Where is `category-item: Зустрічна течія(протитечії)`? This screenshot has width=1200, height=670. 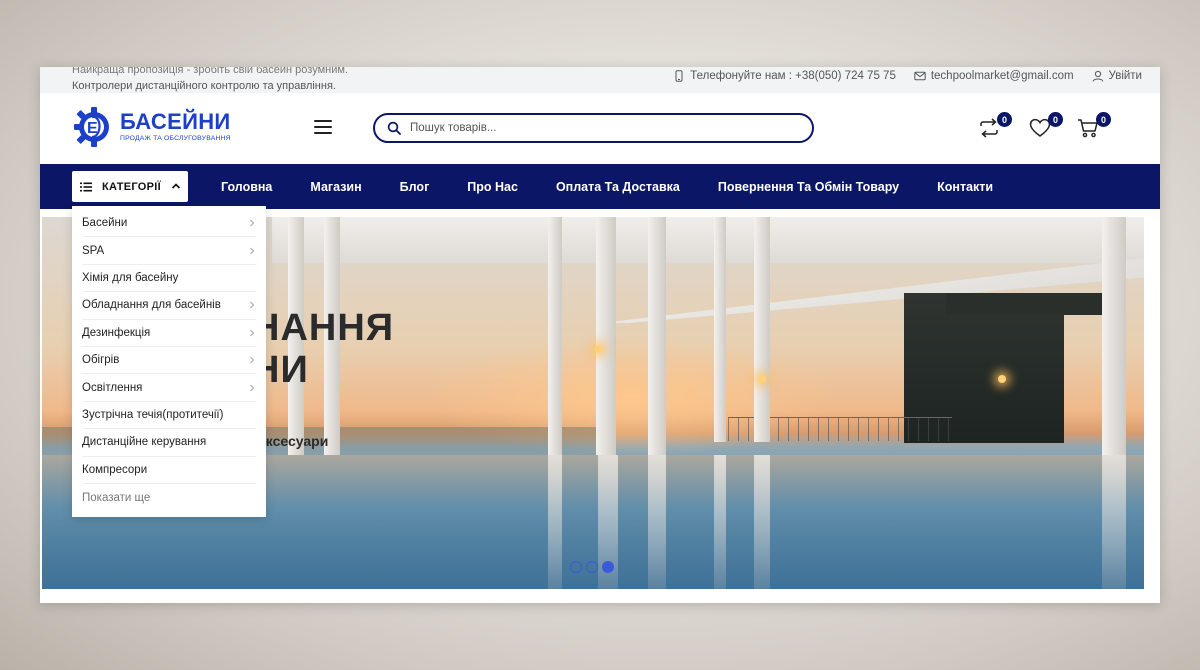
category-item: Зустрічна течія(протитечії) is located at coordinates (169, 416).